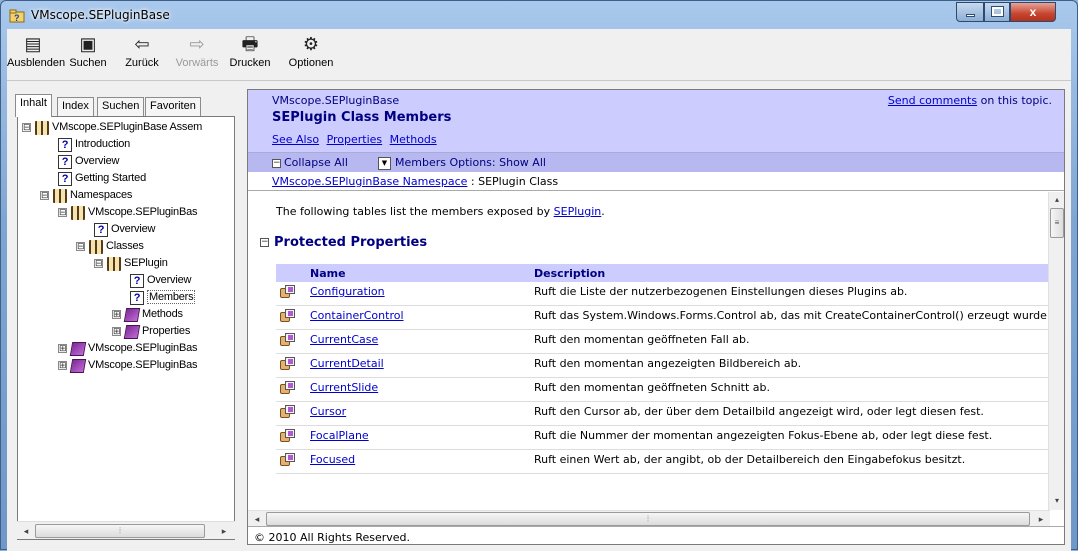  I want to click on close-button: x, so click(1033, 12).